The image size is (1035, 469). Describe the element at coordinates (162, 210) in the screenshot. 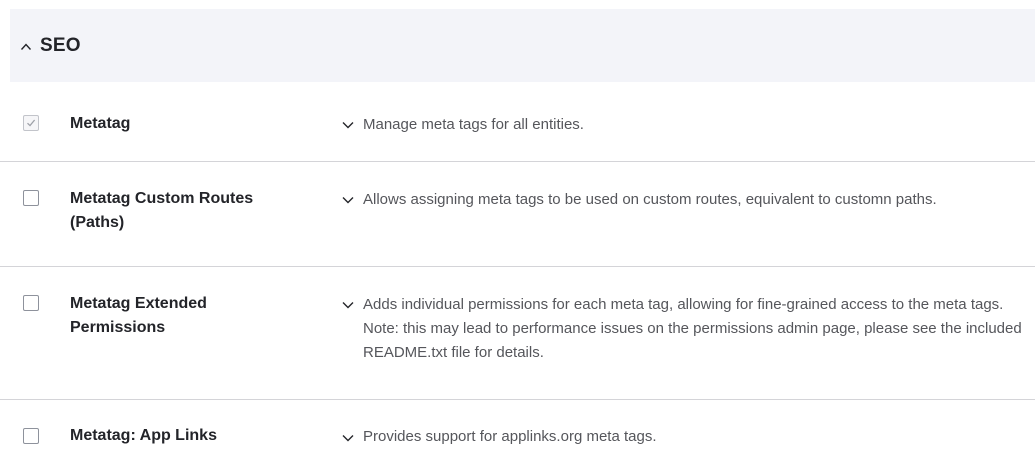

I see `module-name: Metatag Custom Routes (Paths)` at that location.